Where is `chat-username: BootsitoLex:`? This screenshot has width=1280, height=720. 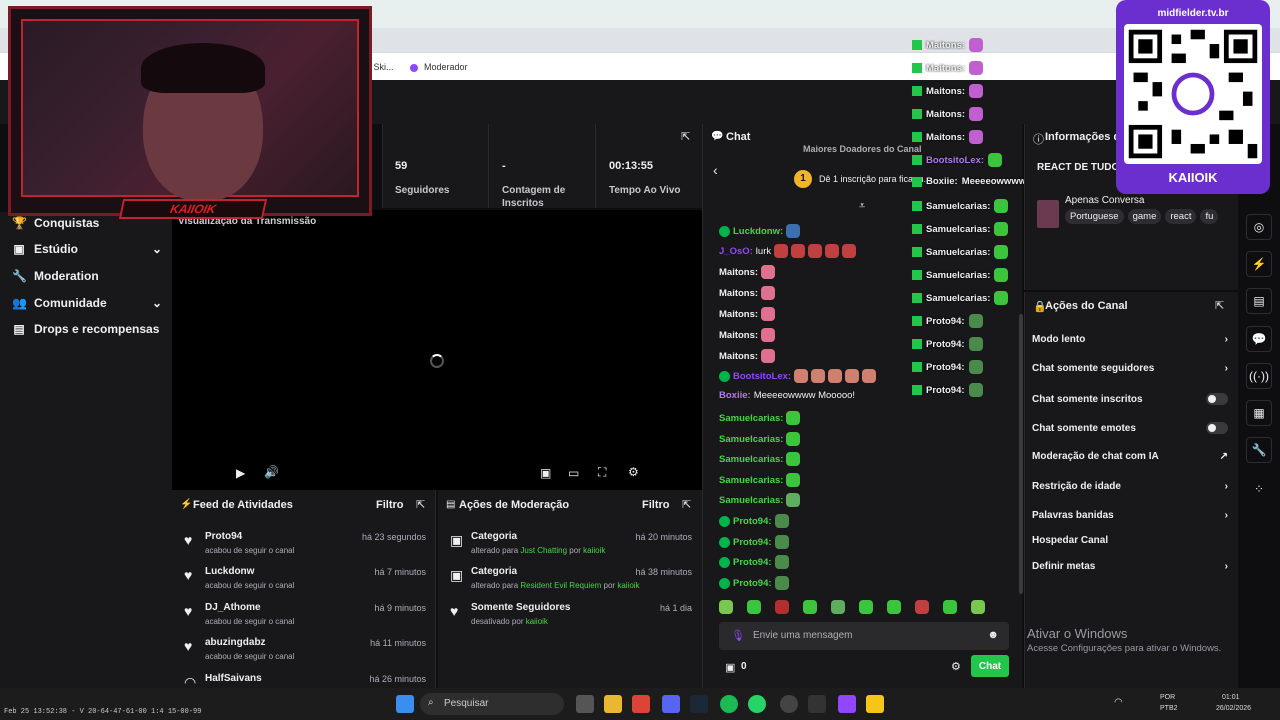 chat-username: BootsitoLex: is located at coordinates (762, 376).